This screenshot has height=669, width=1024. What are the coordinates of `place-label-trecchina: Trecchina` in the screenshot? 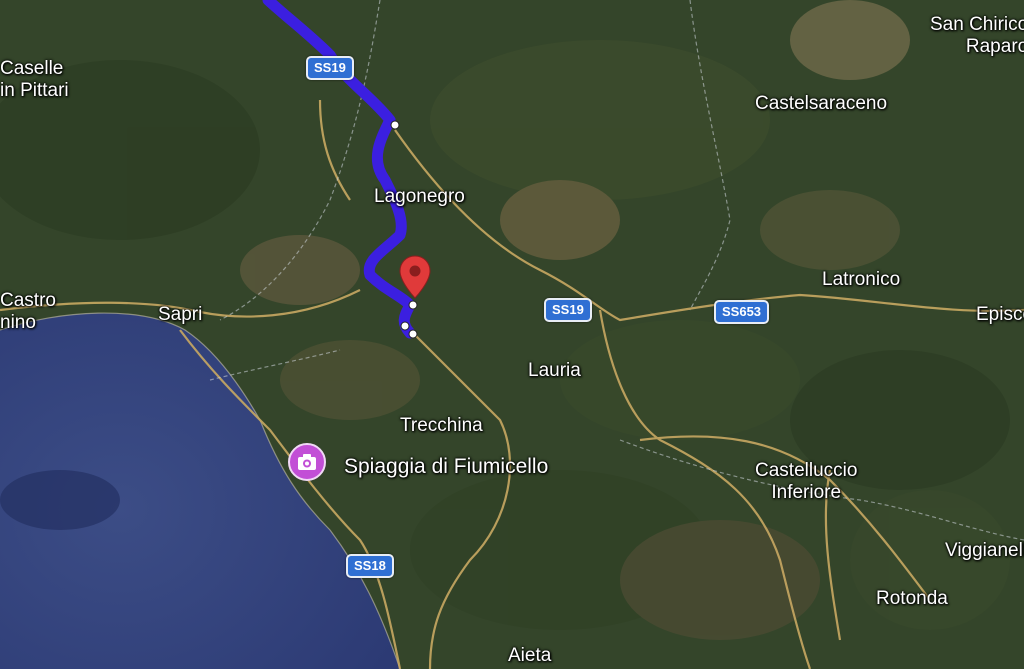 It's located at (441, 425).